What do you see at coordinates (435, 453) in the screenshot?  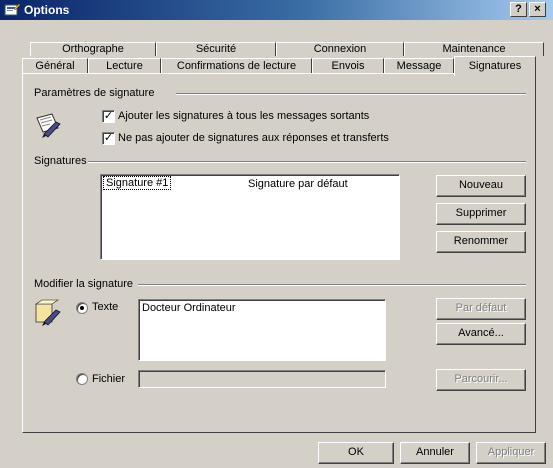 I see `cancel-button: Annuler` at bounding box center [435, 453].